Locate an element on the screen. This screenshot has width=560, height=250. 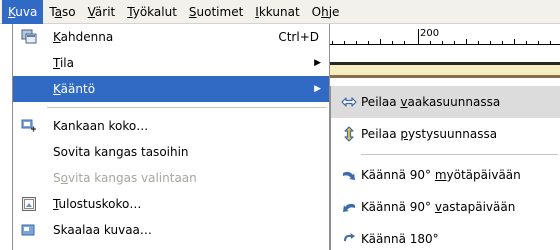
submenu-item-rotate-ccw: Käännä 90° vastapäivään is located at coordinates (445, 207).